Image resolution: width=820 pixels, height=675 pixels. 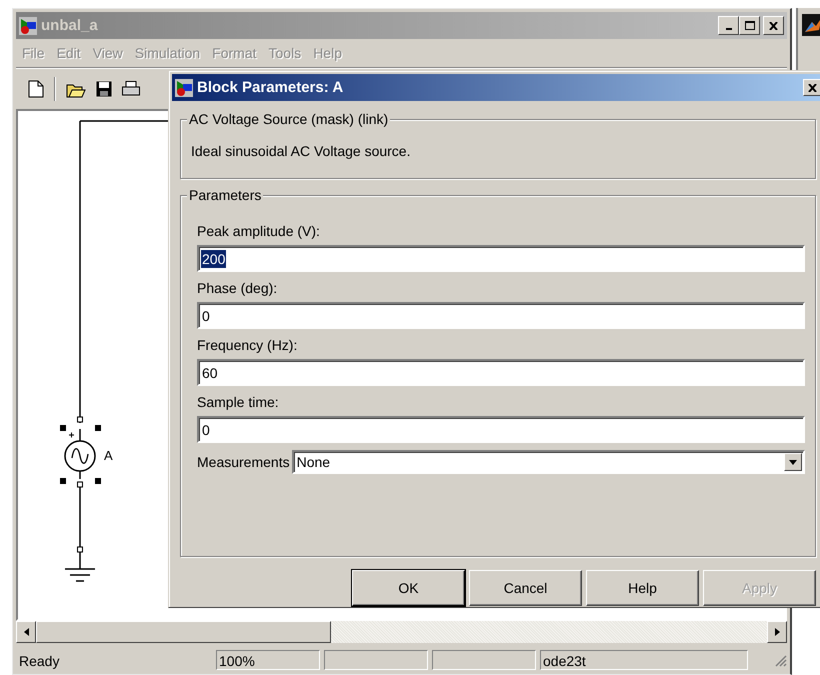 I want to click on field-label: Peak amplitude (V):, so click(x=259, y=231).